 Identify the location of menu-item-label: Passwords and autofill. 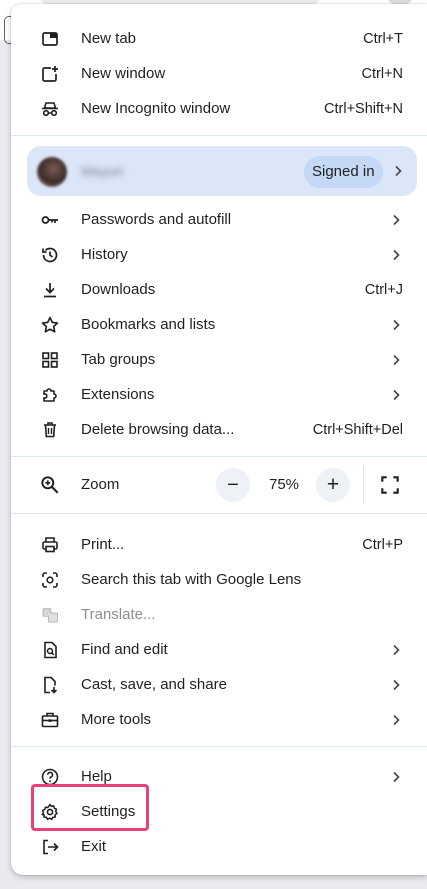
(156, 219).